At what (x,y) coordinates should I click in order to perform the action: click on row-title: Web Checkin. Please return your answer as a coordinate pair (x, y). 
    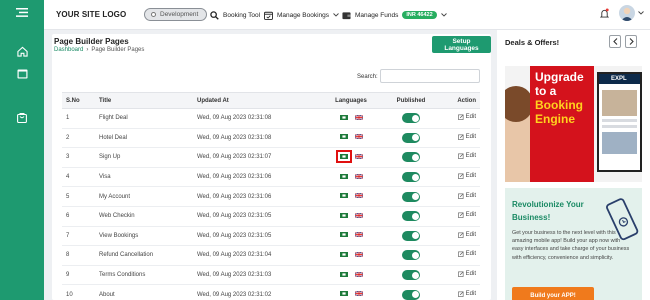
    Looking at the image, I should click on (144, 216).